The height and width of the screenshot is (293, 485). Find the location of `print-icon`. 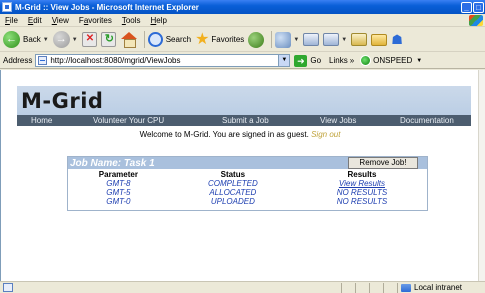

print-icon is located at coordinates (331, 39).